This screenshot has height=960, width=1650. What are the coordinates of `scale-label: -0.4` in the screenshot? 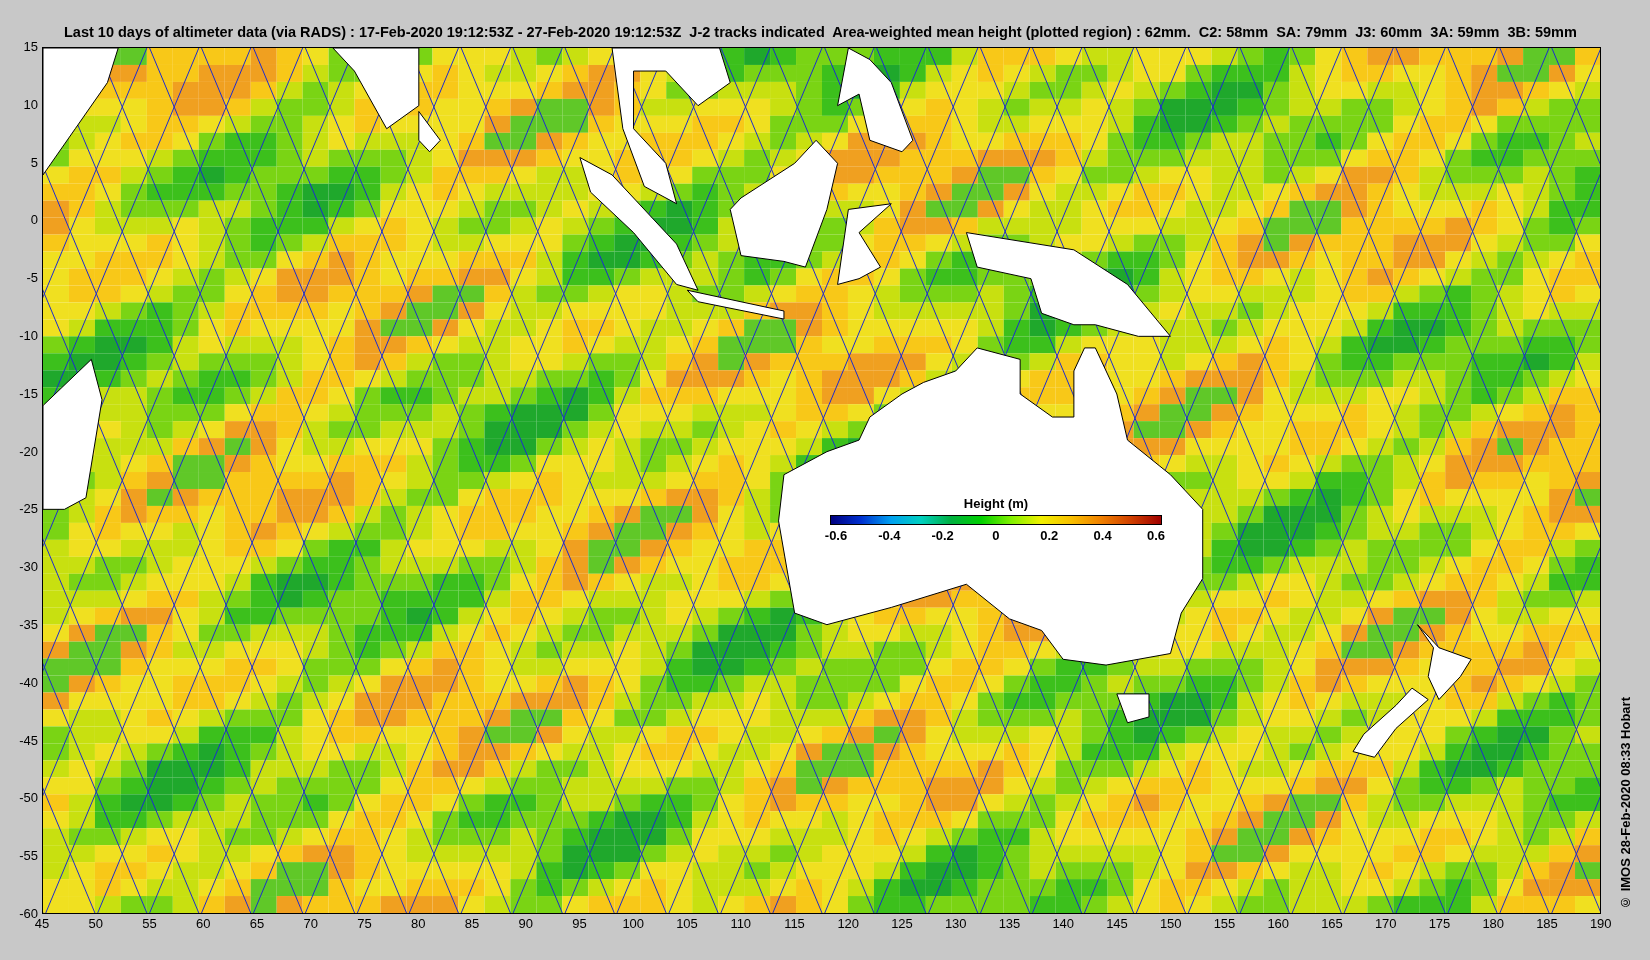 It's located at (889, 535).